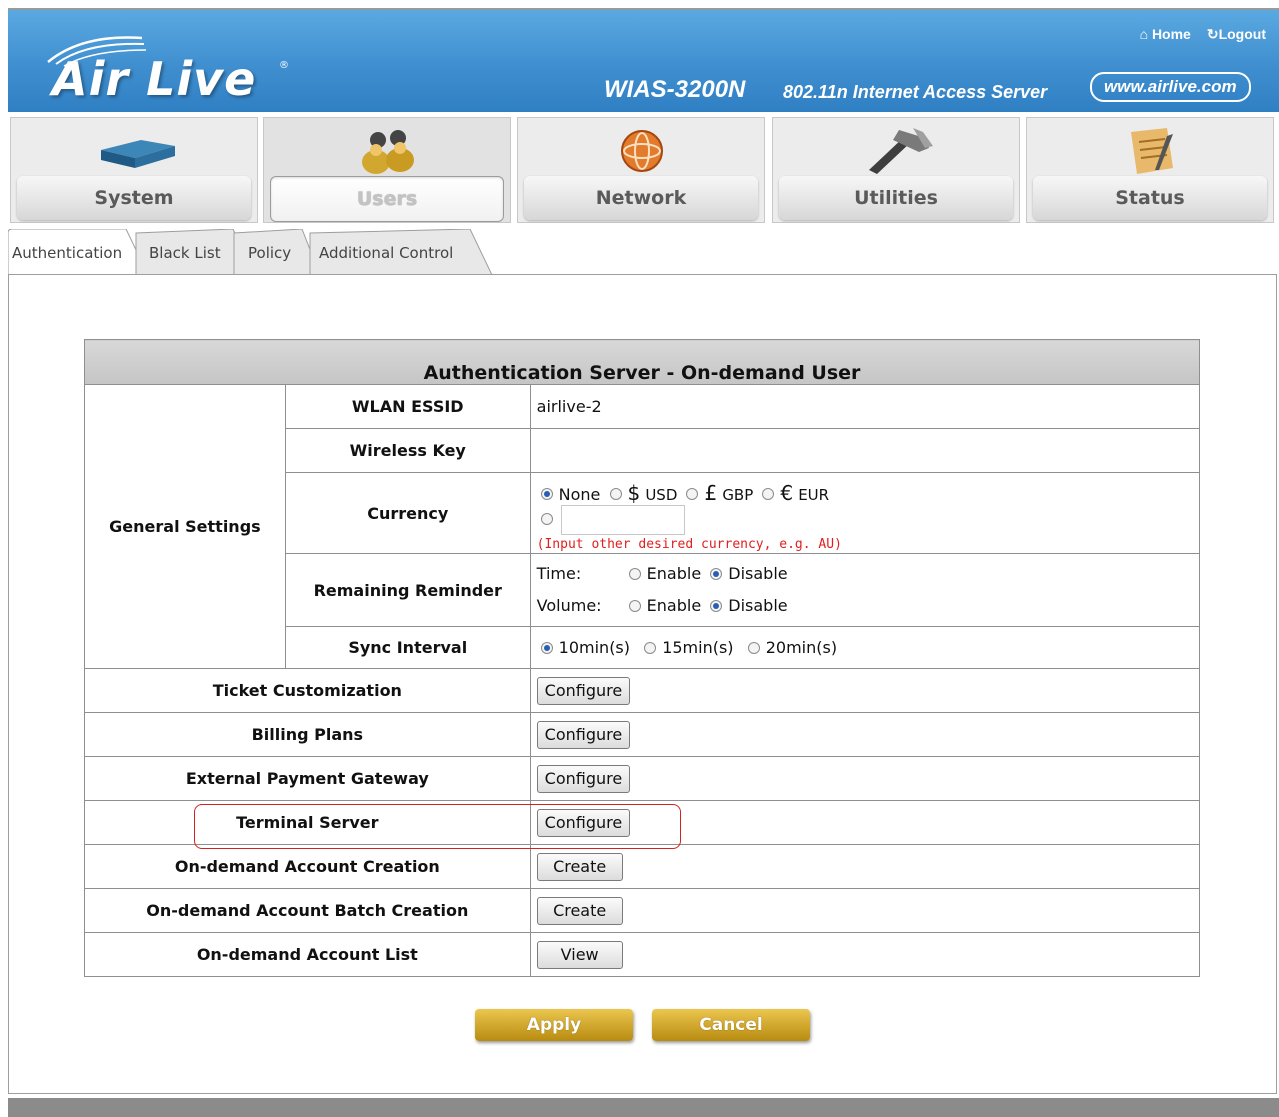 The image size is (1279, 1117). I want to click on sync-15-label: 15min(s), so click(698, 647).